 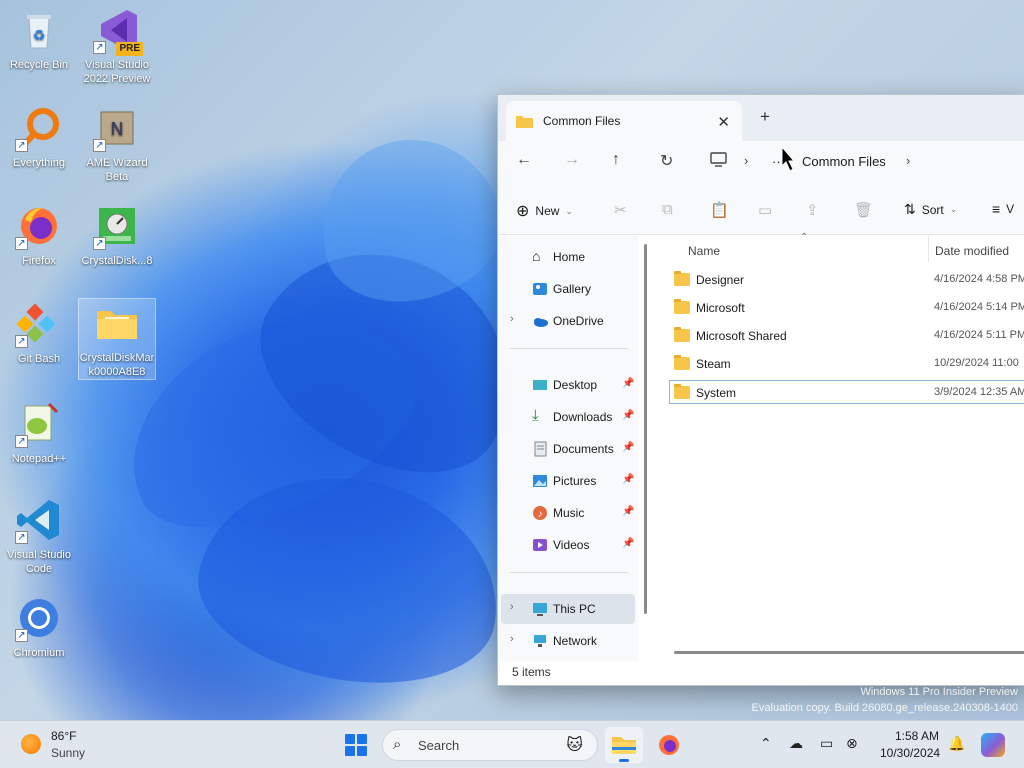 I want to click on chromium-icon: ↗, so click(x=39, y=618).